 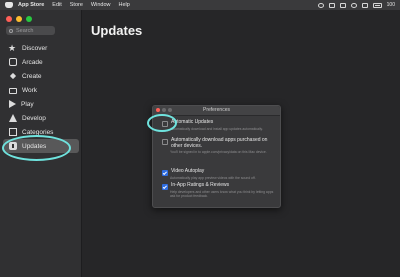 What do you see at coordinates (25, 30) in the screenshot?
I see `search-placeholder: Search` at bounding box center [25, 30].